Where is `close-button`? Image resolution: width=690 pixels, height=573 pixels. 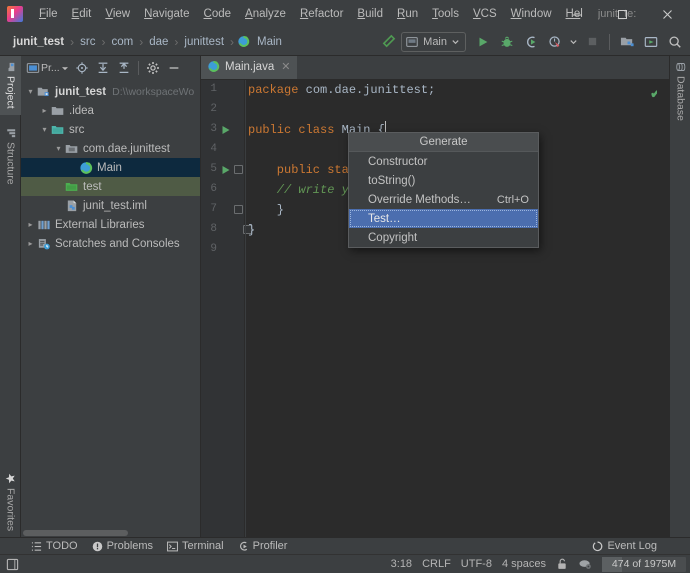 close-button is located at coordinates (667, 14).